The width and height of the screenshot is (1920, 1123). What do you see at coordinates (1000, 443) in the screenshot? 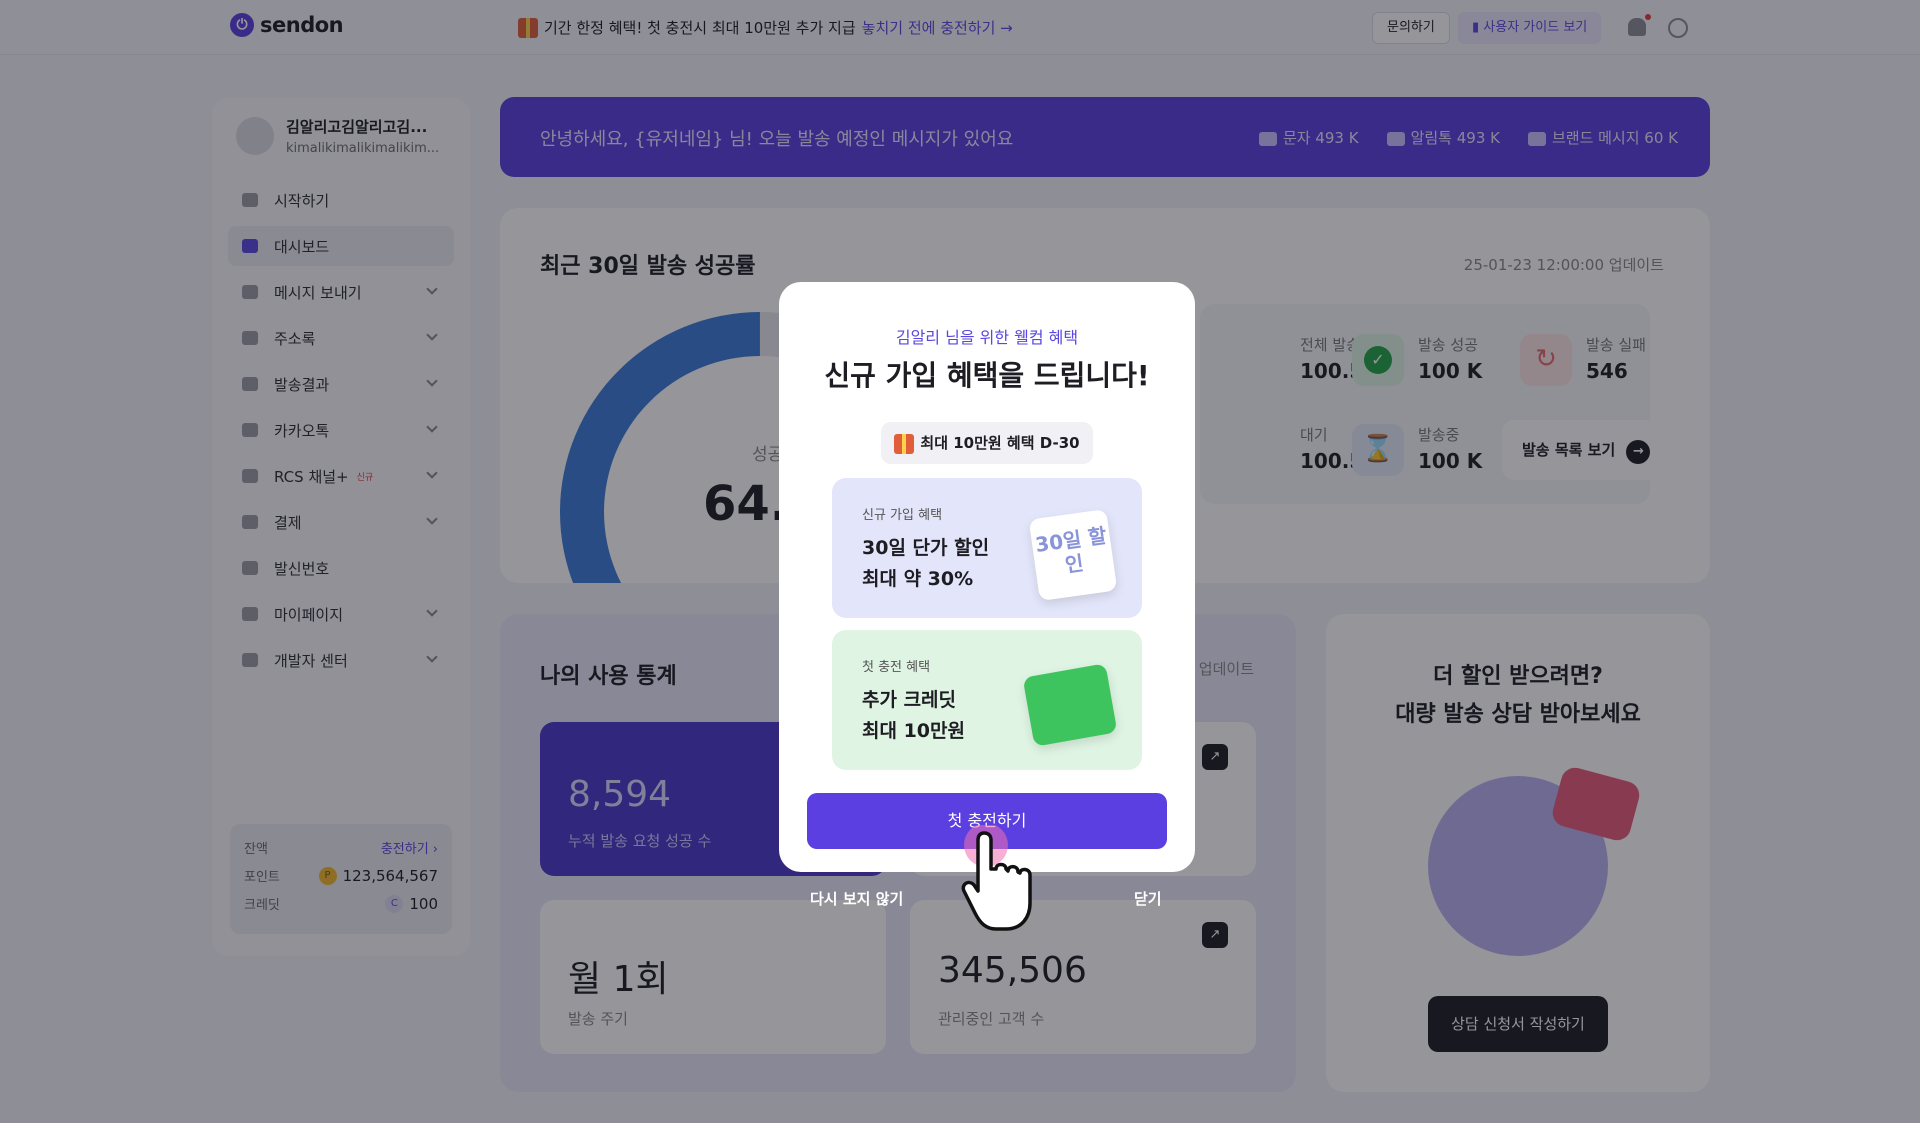
I see `benefit-badge-text: 최대 10만원 혜택 D-30` at bounding box center [1000, 443].